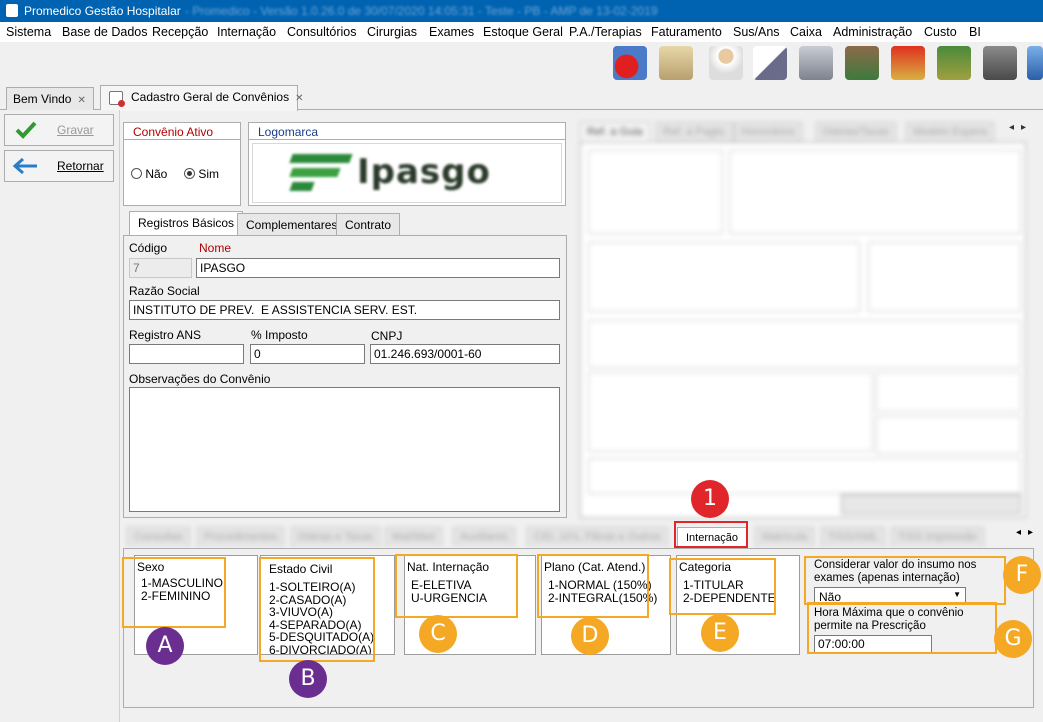 This screenshot has height=722, width=1043. Describe the element at coordinates (317, 609) in the screenshot. I see `highlight-estado-civil` at that location.